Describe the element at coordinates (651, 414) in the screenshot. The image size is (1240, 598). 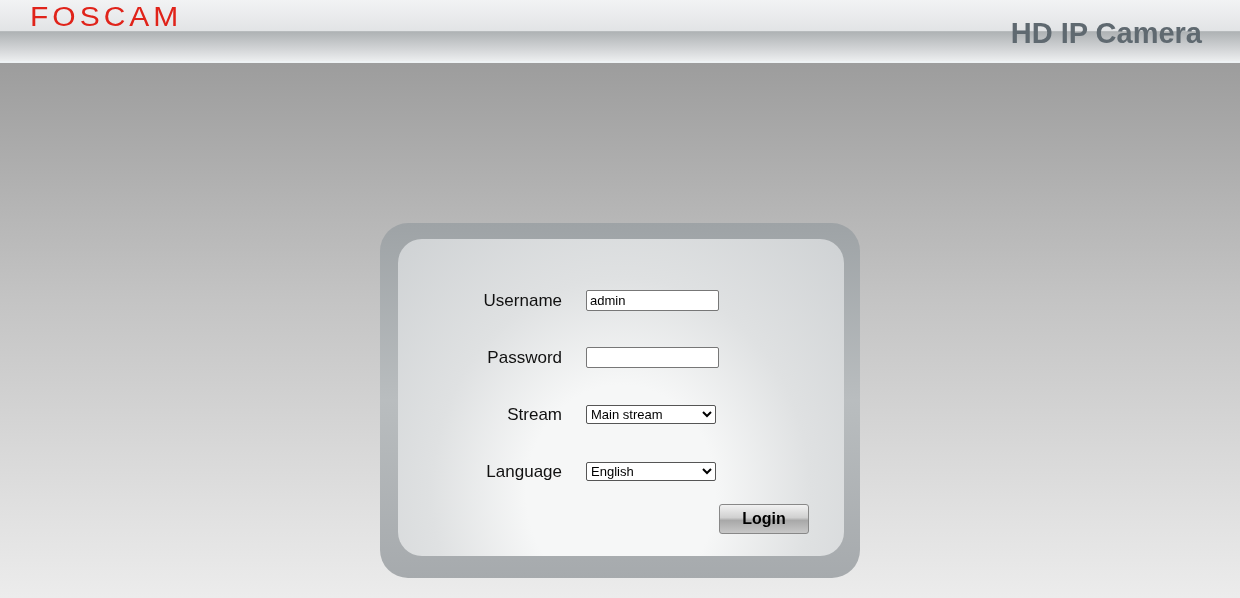
I see `dropdown: Main stream` at that location.